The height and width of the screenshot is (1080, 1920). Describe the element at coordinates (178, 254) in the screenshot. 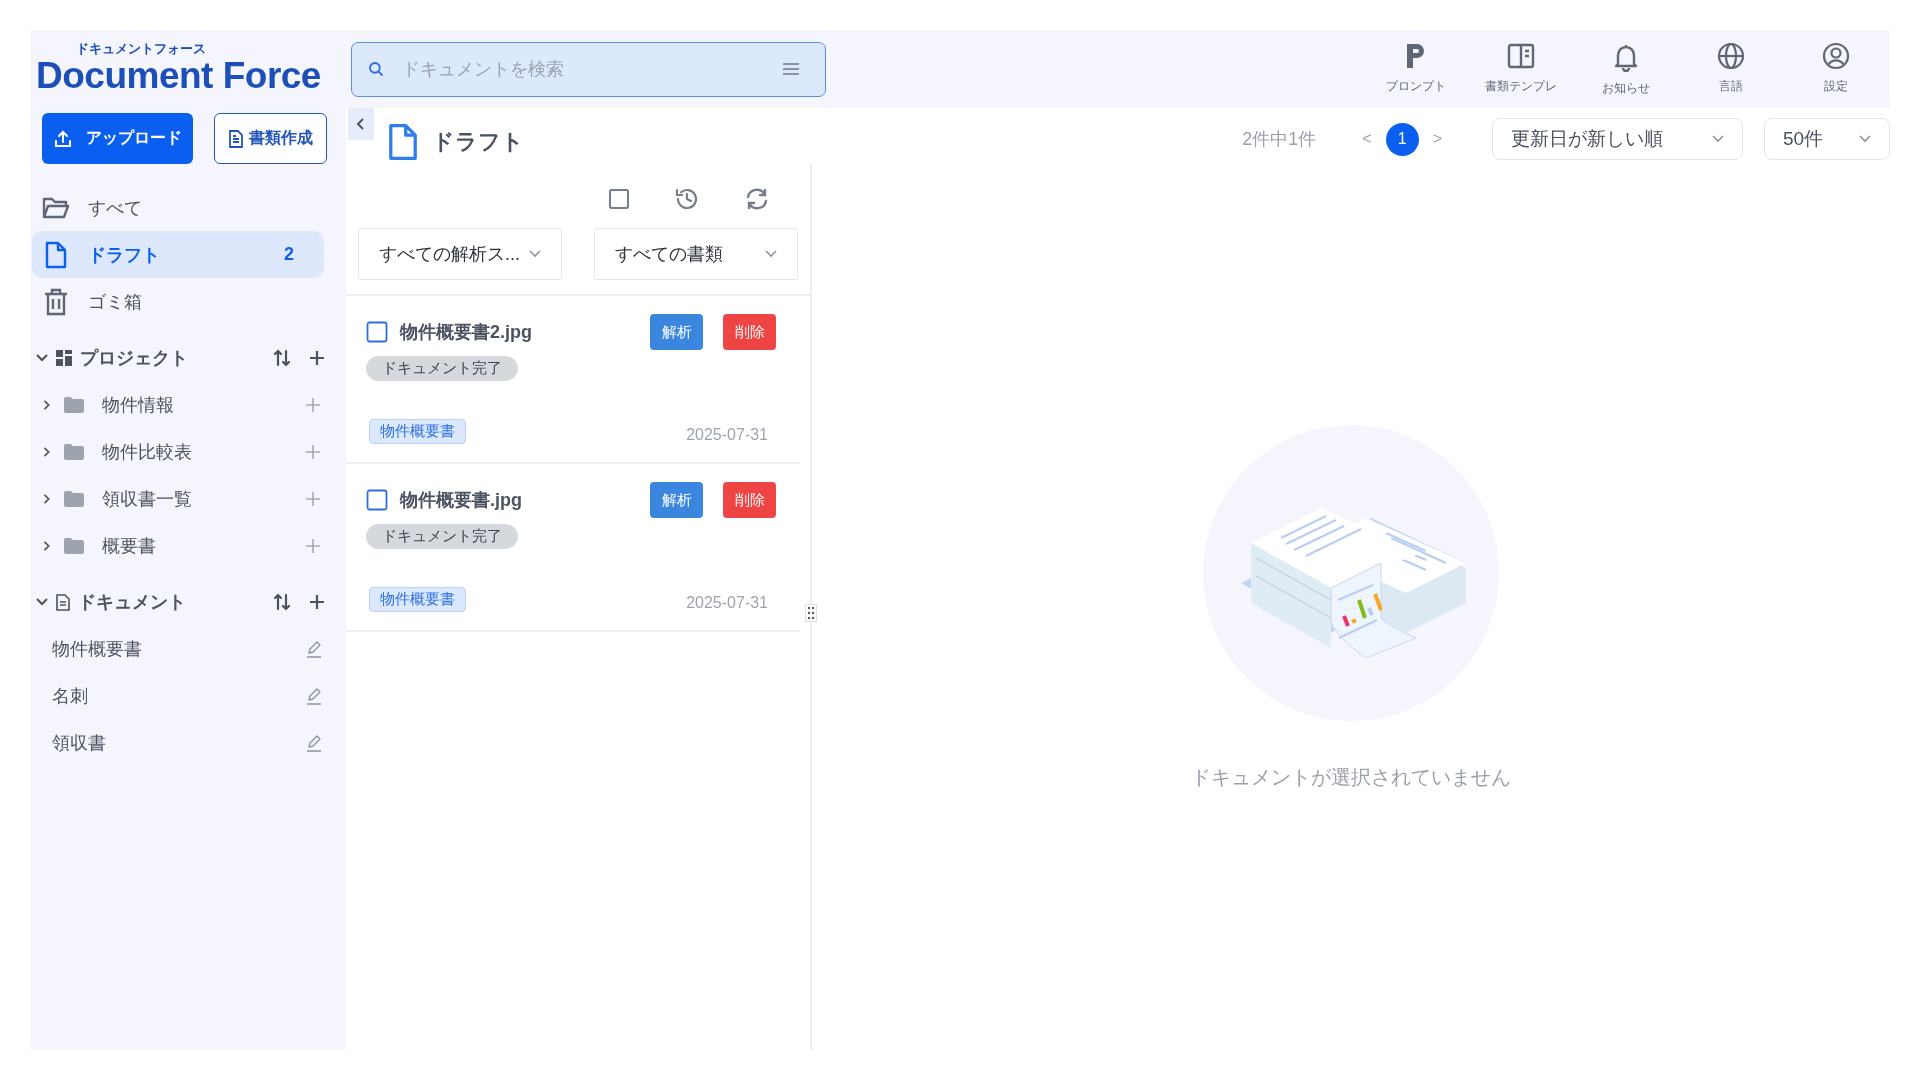

I see `nav-item: ドラフト 2` at that location.